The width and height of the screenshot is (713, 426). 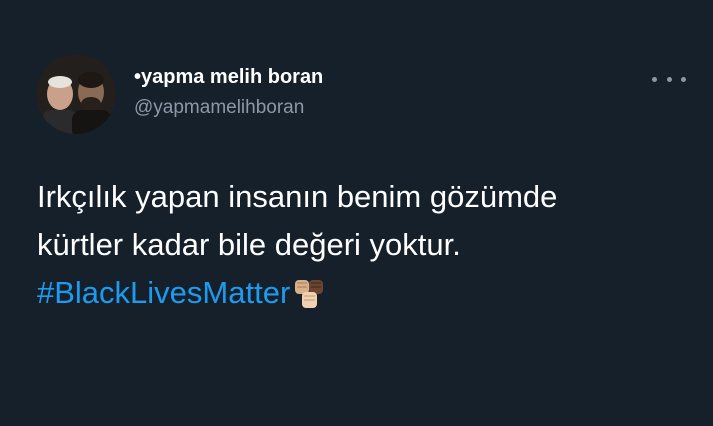 What do you see at coordinates (249, 244) in the screenshot?
I see `tweet-text-line: kürtler kadar bile değeri yoktur.` at bounding box center [249, 244].